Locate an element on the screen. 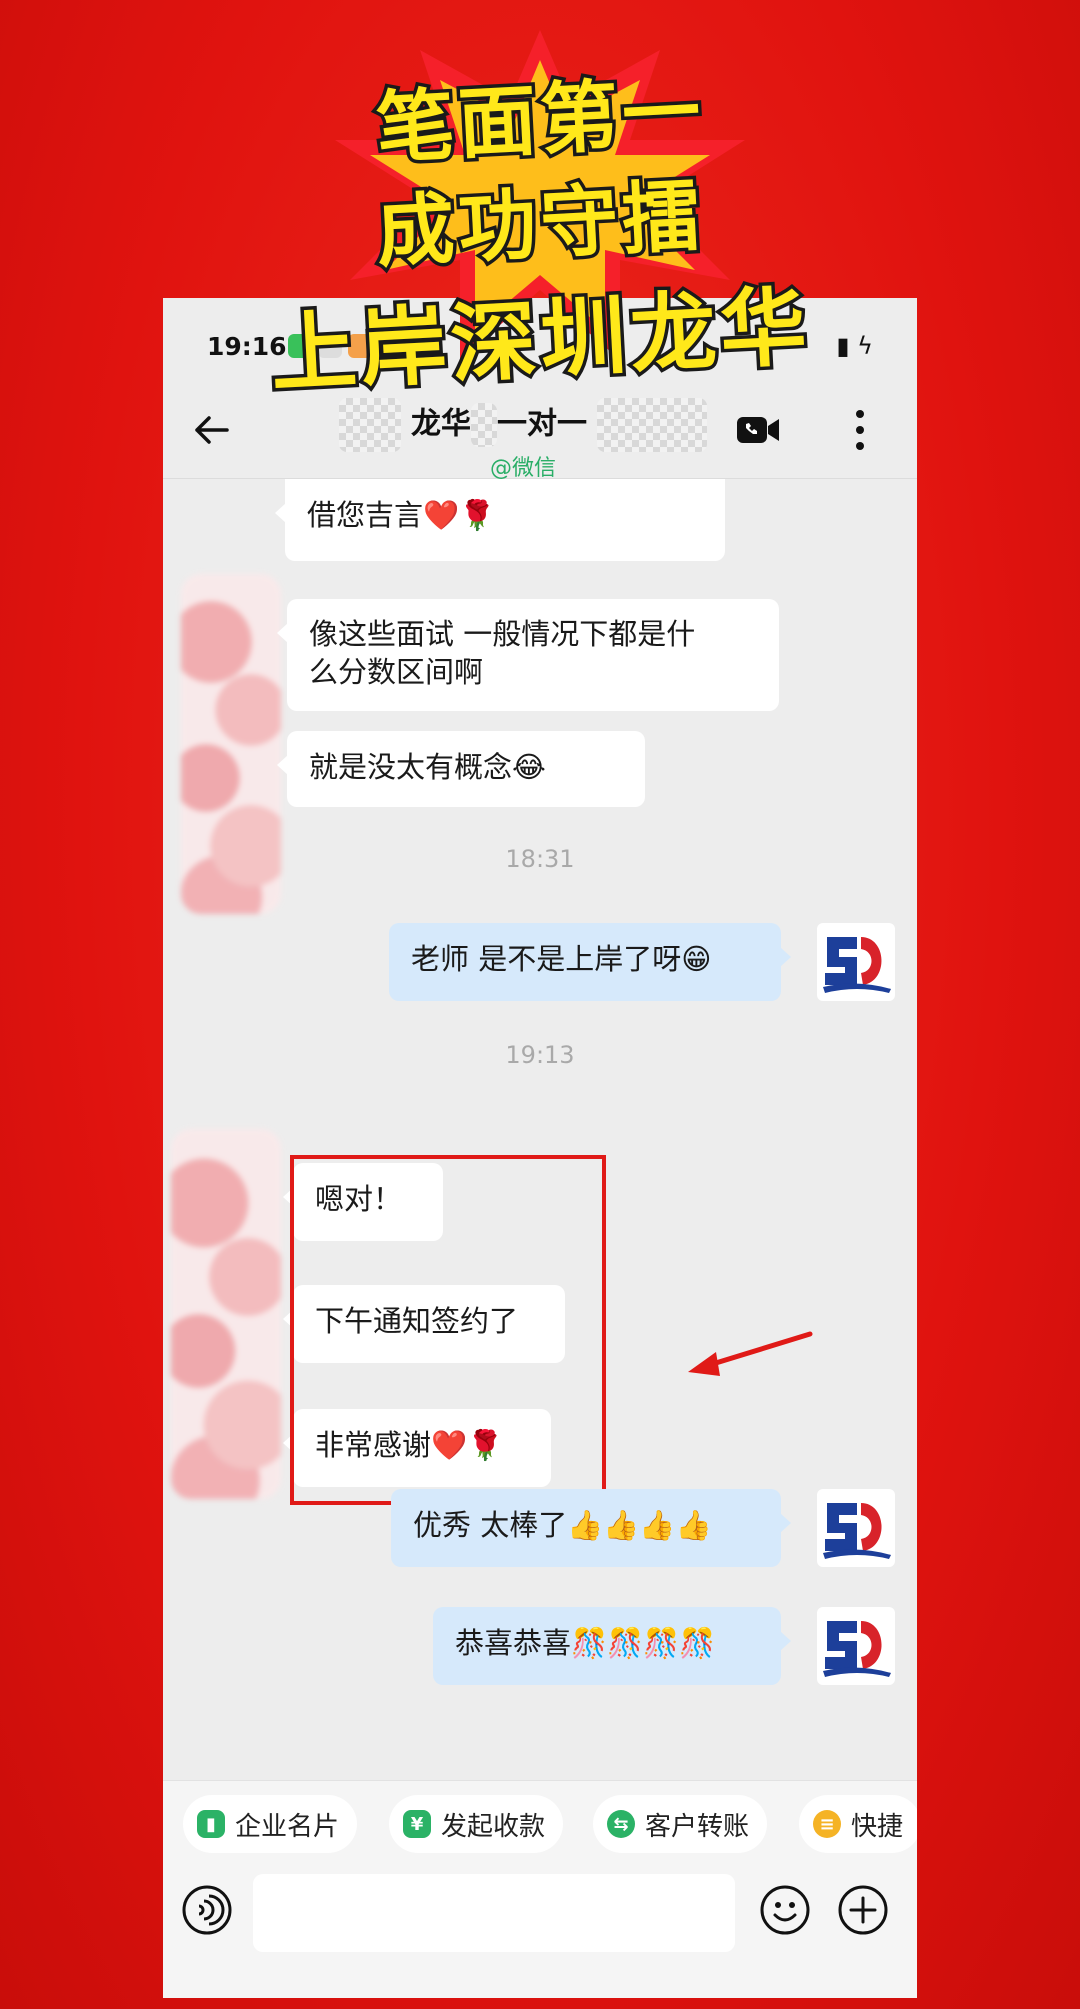  red-arrow-icon is located at coordinates (750, 1353).